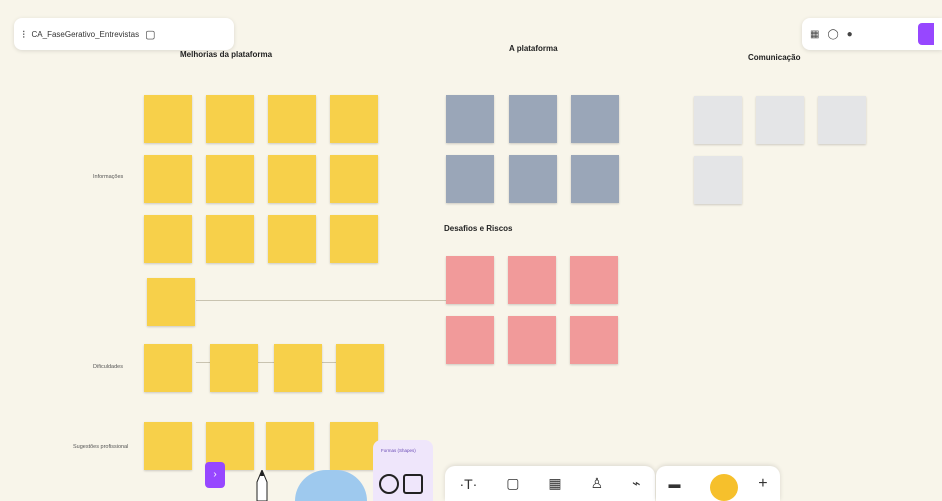 Image resolution: width=942 pixels, height=501 pixels. What do you see at coordinates (398, 450) in the screenshot?
I see `shapes-label: Formas (Shapes)` at bounding box center [398, 450].